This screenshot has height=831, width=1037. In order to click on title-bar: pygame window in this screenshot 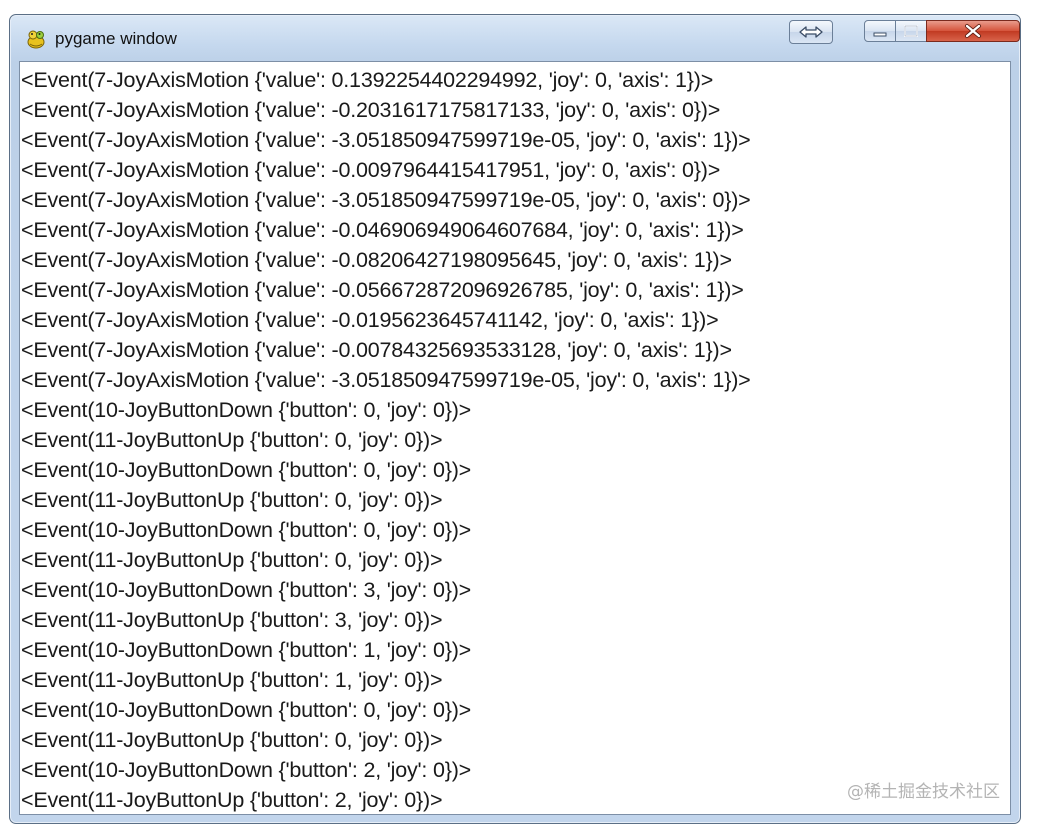, I will do `click(515, 38)`.